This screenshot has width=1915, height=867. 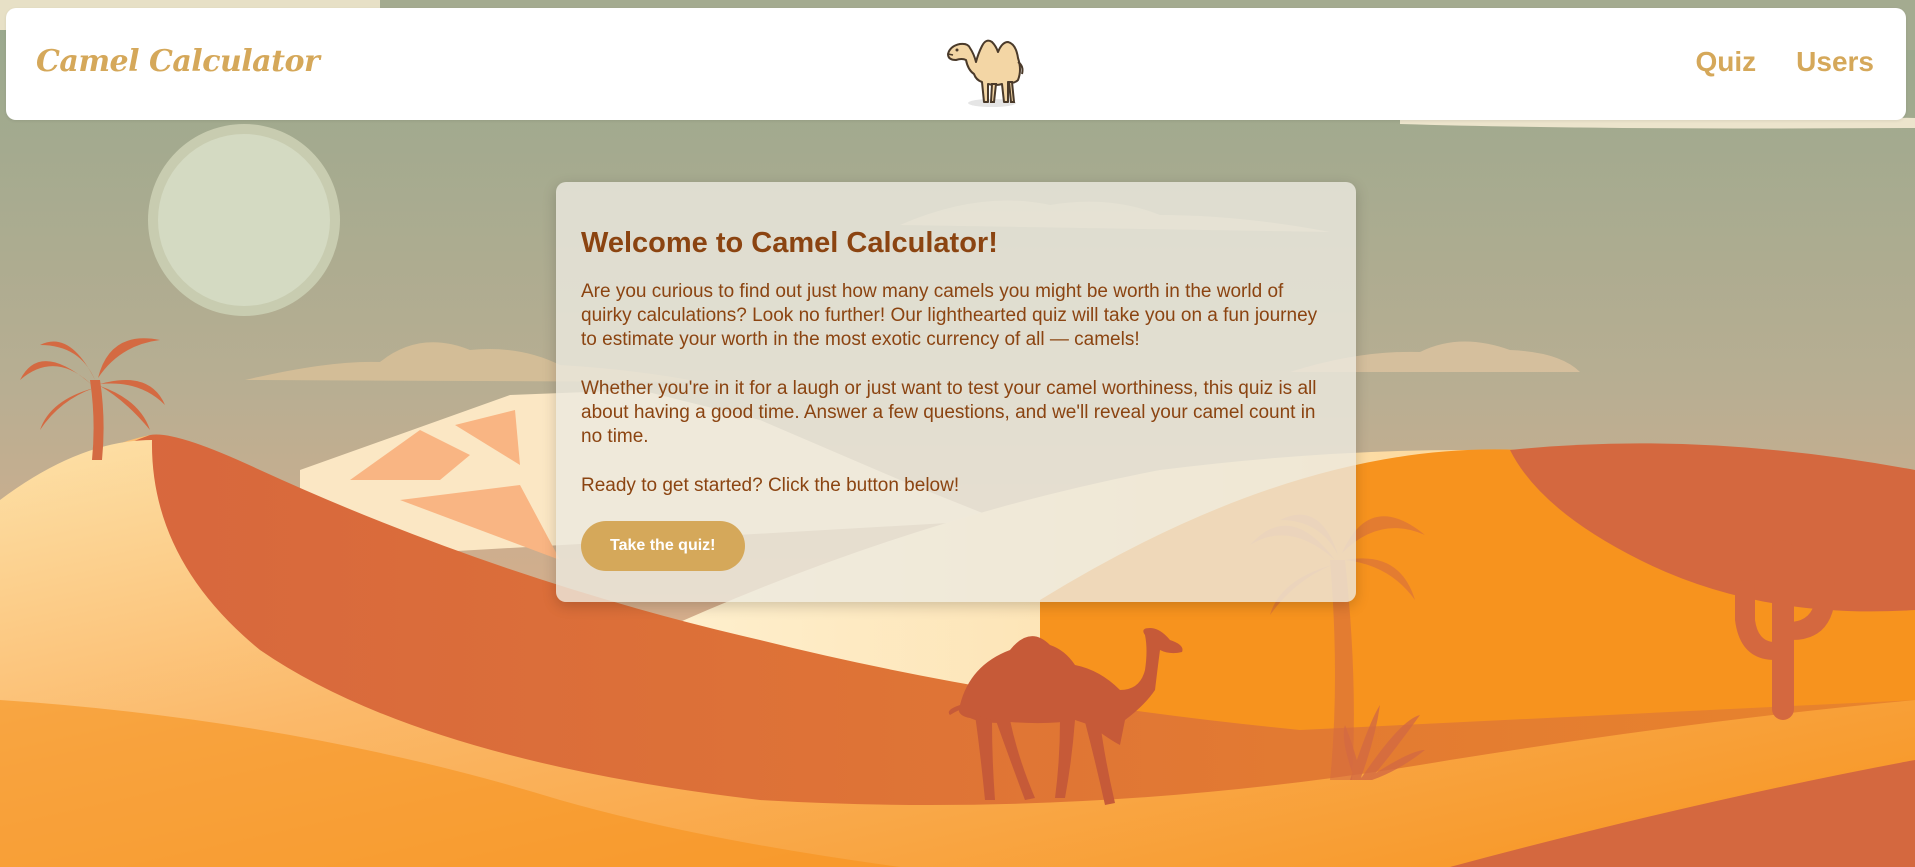 I want to click on brand-logo-link: Camel Calculator, so click(x=178, y=61).